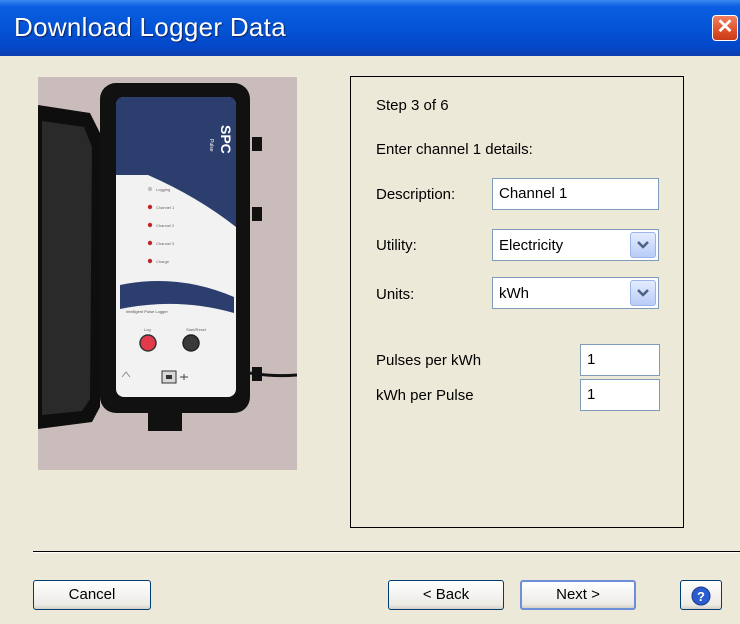 The width and height of the screenshot is (740, 624). What do you see at coordinates (575, 194) in the screenshot?
I see `description-field: Channel 1` at bounding box center [575, 194].